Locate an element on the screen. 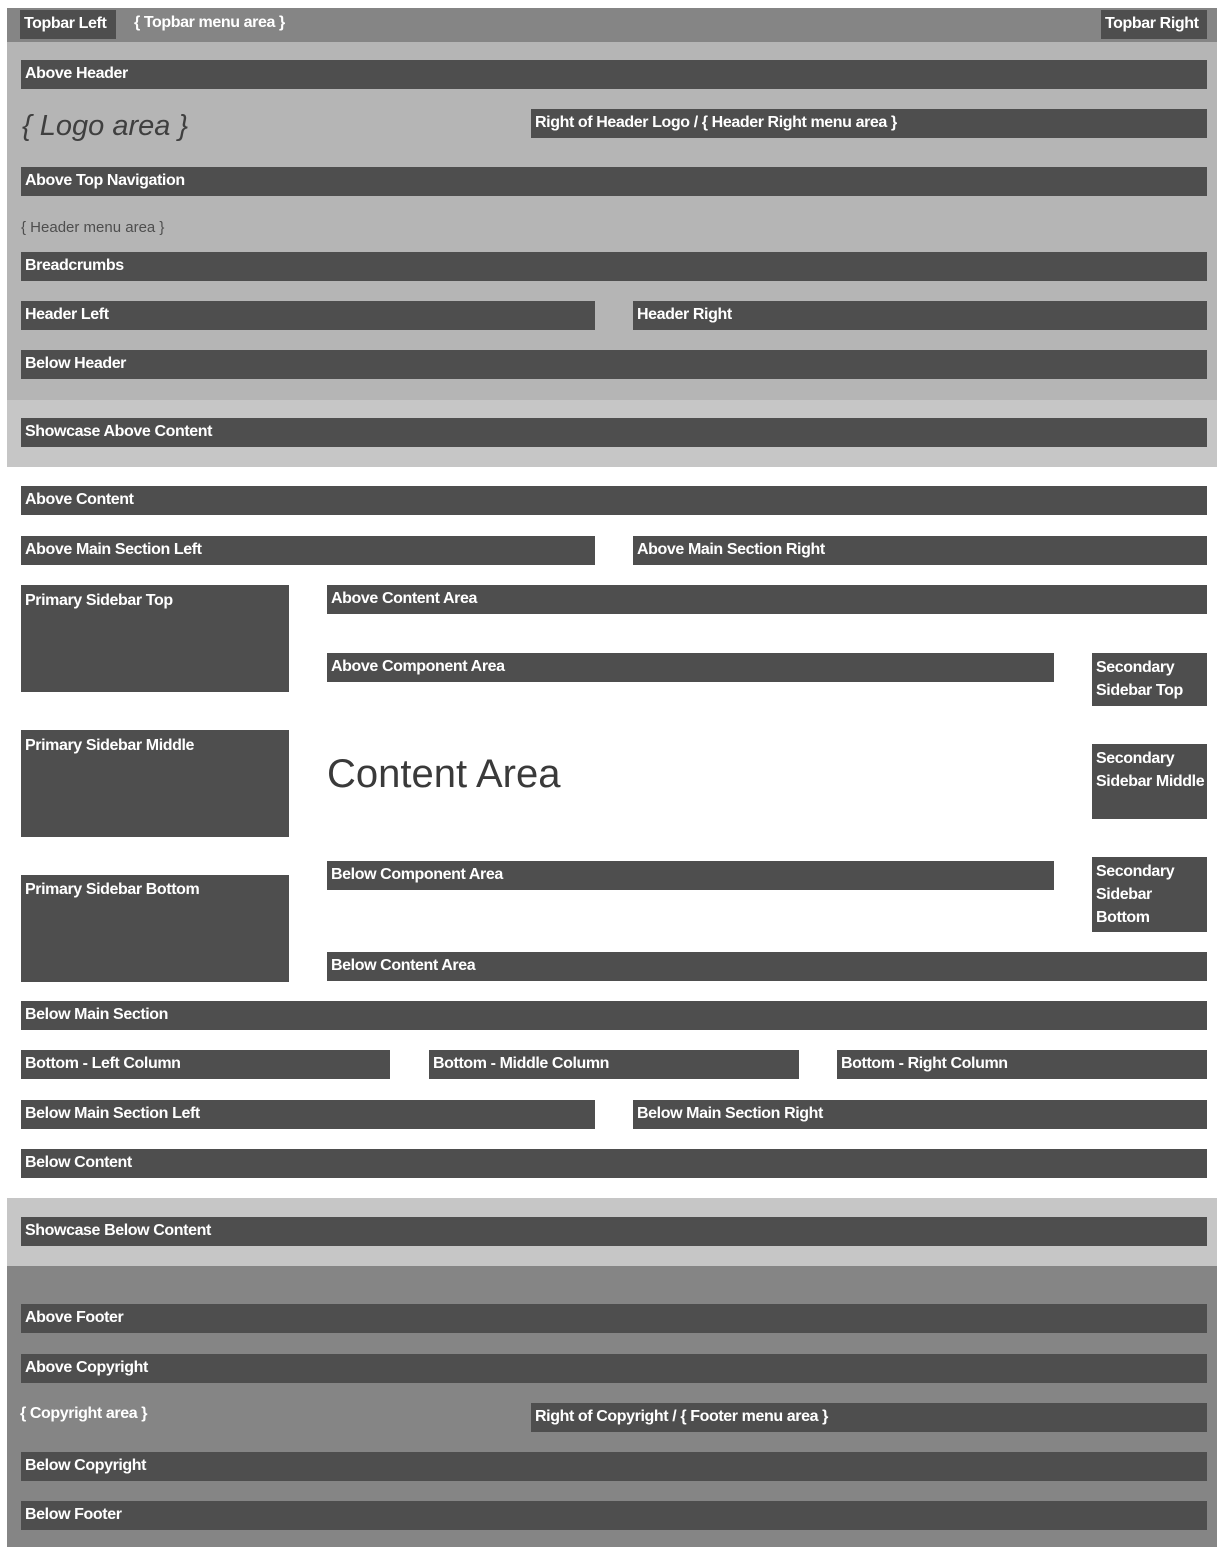  topbar-left: Topbar Left is located at coordinates (68, 24).